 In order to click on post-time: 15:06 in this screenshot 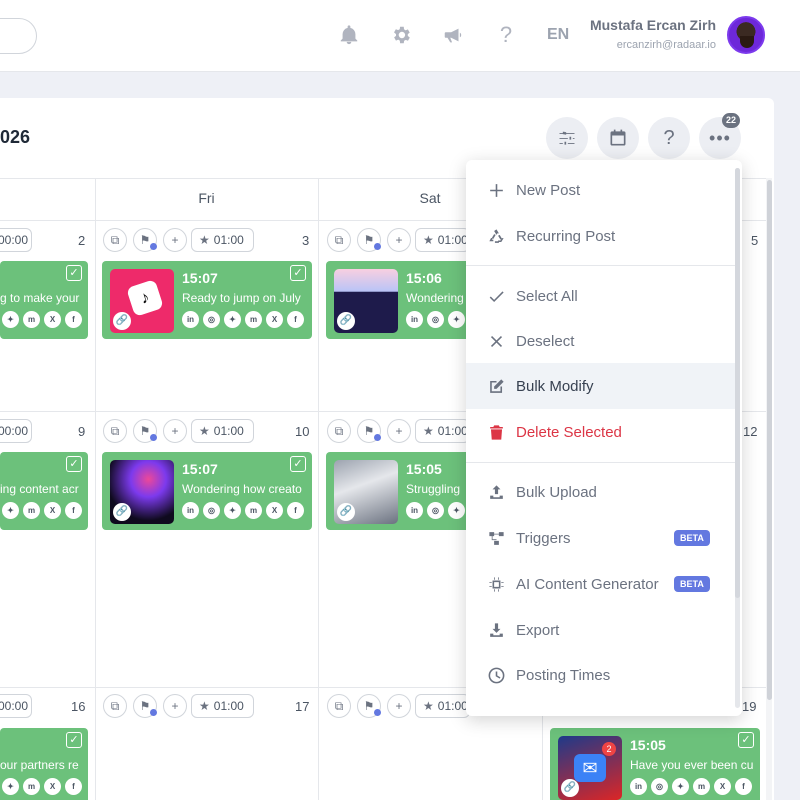, I will do `click(424, 278)`.